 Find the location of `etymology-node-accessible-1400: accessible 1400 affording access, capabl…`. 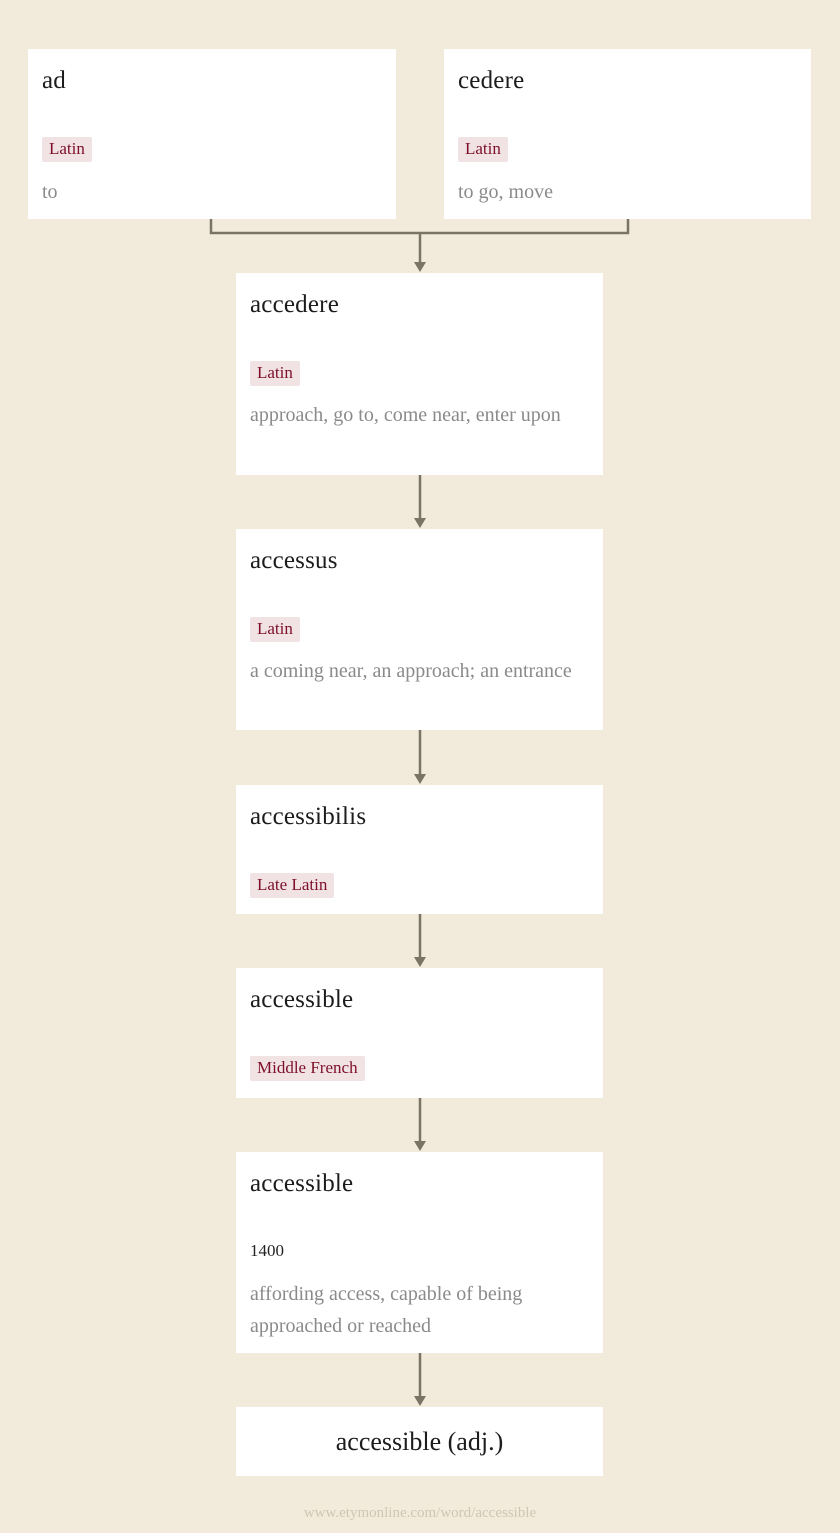

etymology-node-accessible-1400: accessible 1400 affording access, capabl… is located at coordinates (419, 1252).